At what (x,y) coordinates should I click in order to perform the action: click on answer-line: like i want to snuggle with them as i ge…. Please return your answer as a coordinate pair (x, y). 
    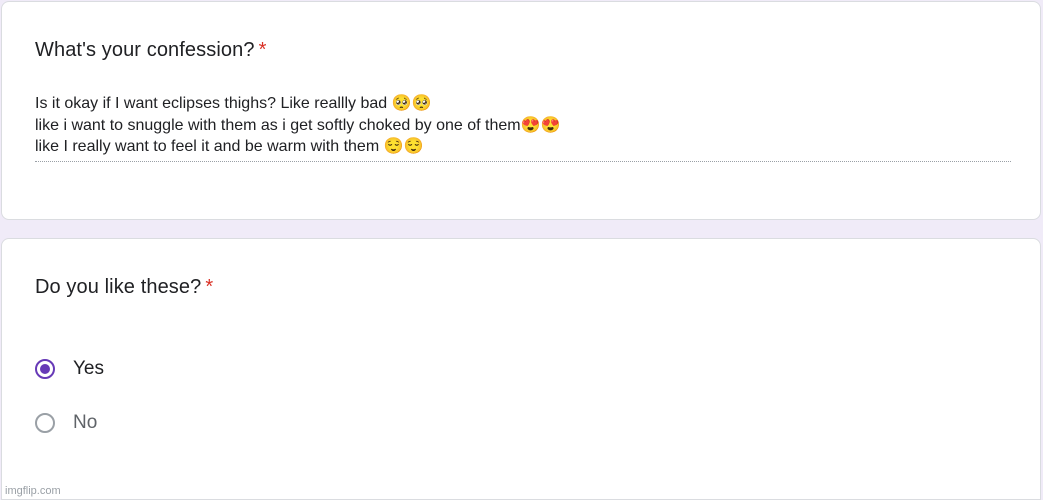
    Looking at the image, I should click on (298, 125).